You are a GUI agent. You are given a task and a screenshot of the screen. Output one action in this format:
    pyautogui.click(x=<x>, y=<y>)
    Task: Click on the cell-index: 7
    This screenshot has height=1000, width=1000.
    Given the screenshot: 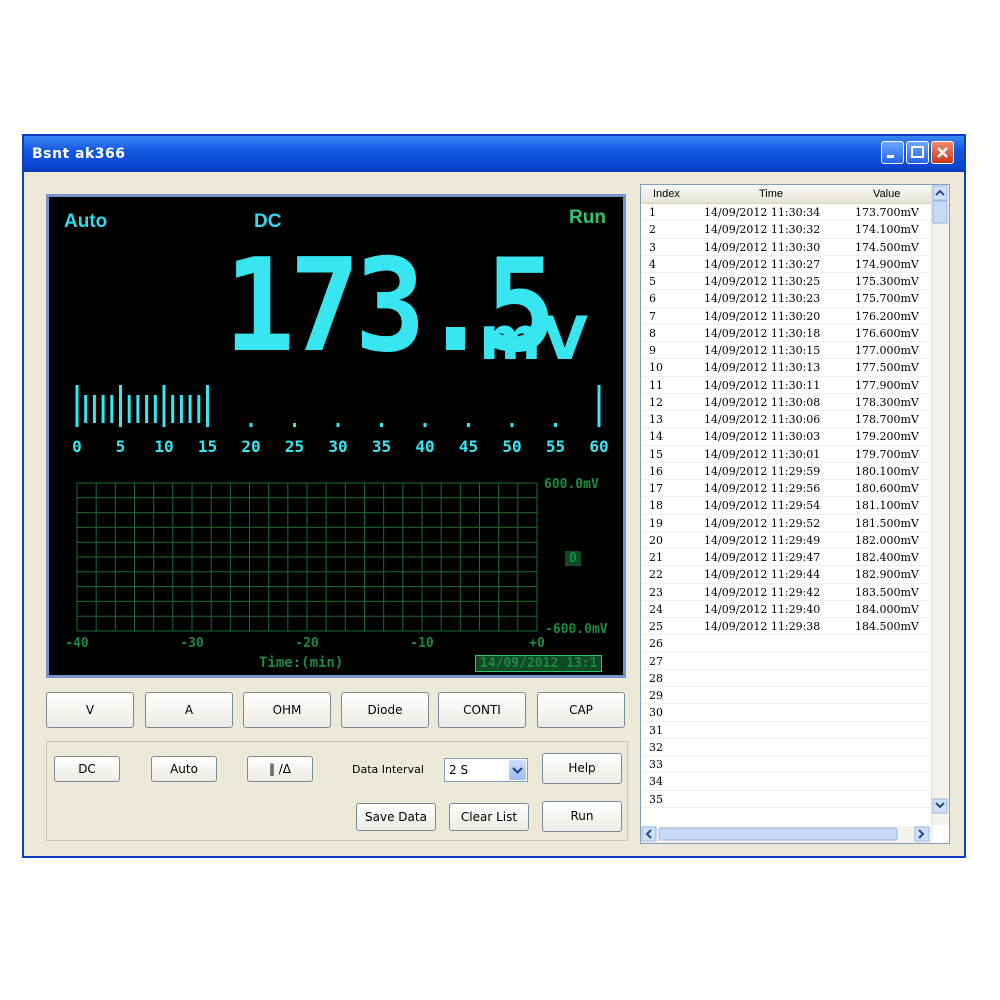 What is the action you would take?
    pyautogui.click(x=652, y=316)
    